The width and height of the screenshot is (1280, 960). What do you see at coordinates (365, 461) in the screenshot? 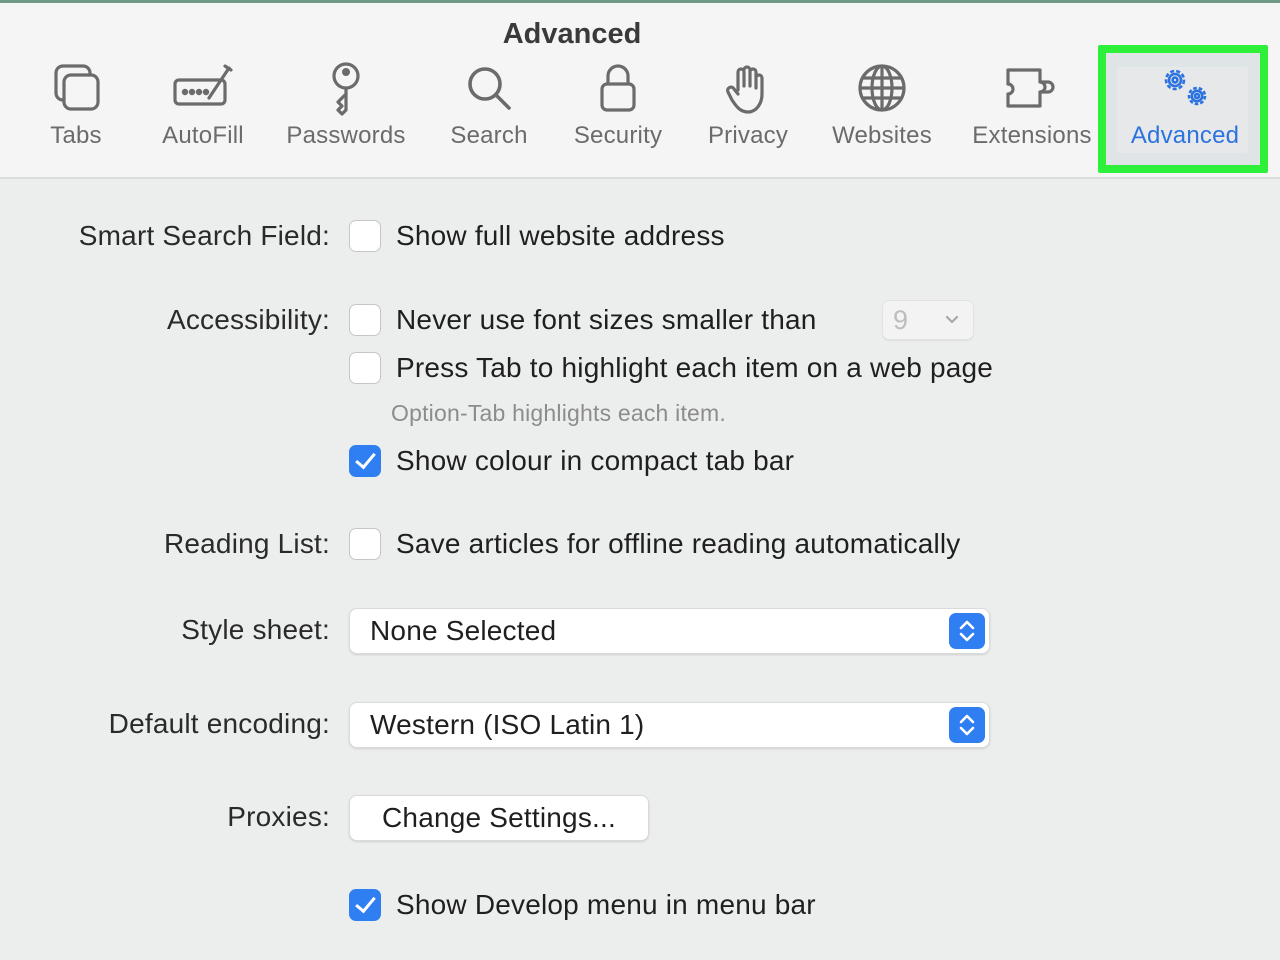
I see `colour-tab-checkbox` at bounding box center [365, 461].